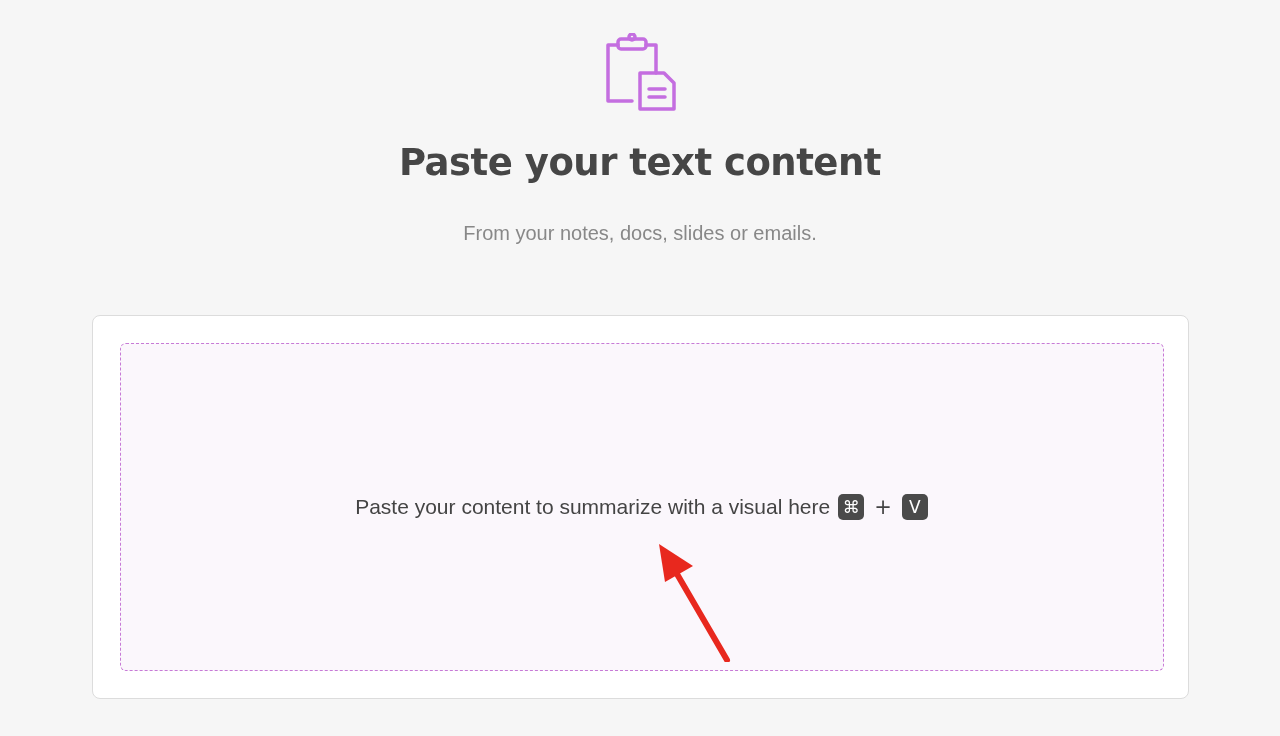 Image resolution: width=1280 pixels, height=736 pixels. What do you see at coordinates (914, 507) in the screenshot?
I see `keyboard-key: V` at bounding box center [914, 507].